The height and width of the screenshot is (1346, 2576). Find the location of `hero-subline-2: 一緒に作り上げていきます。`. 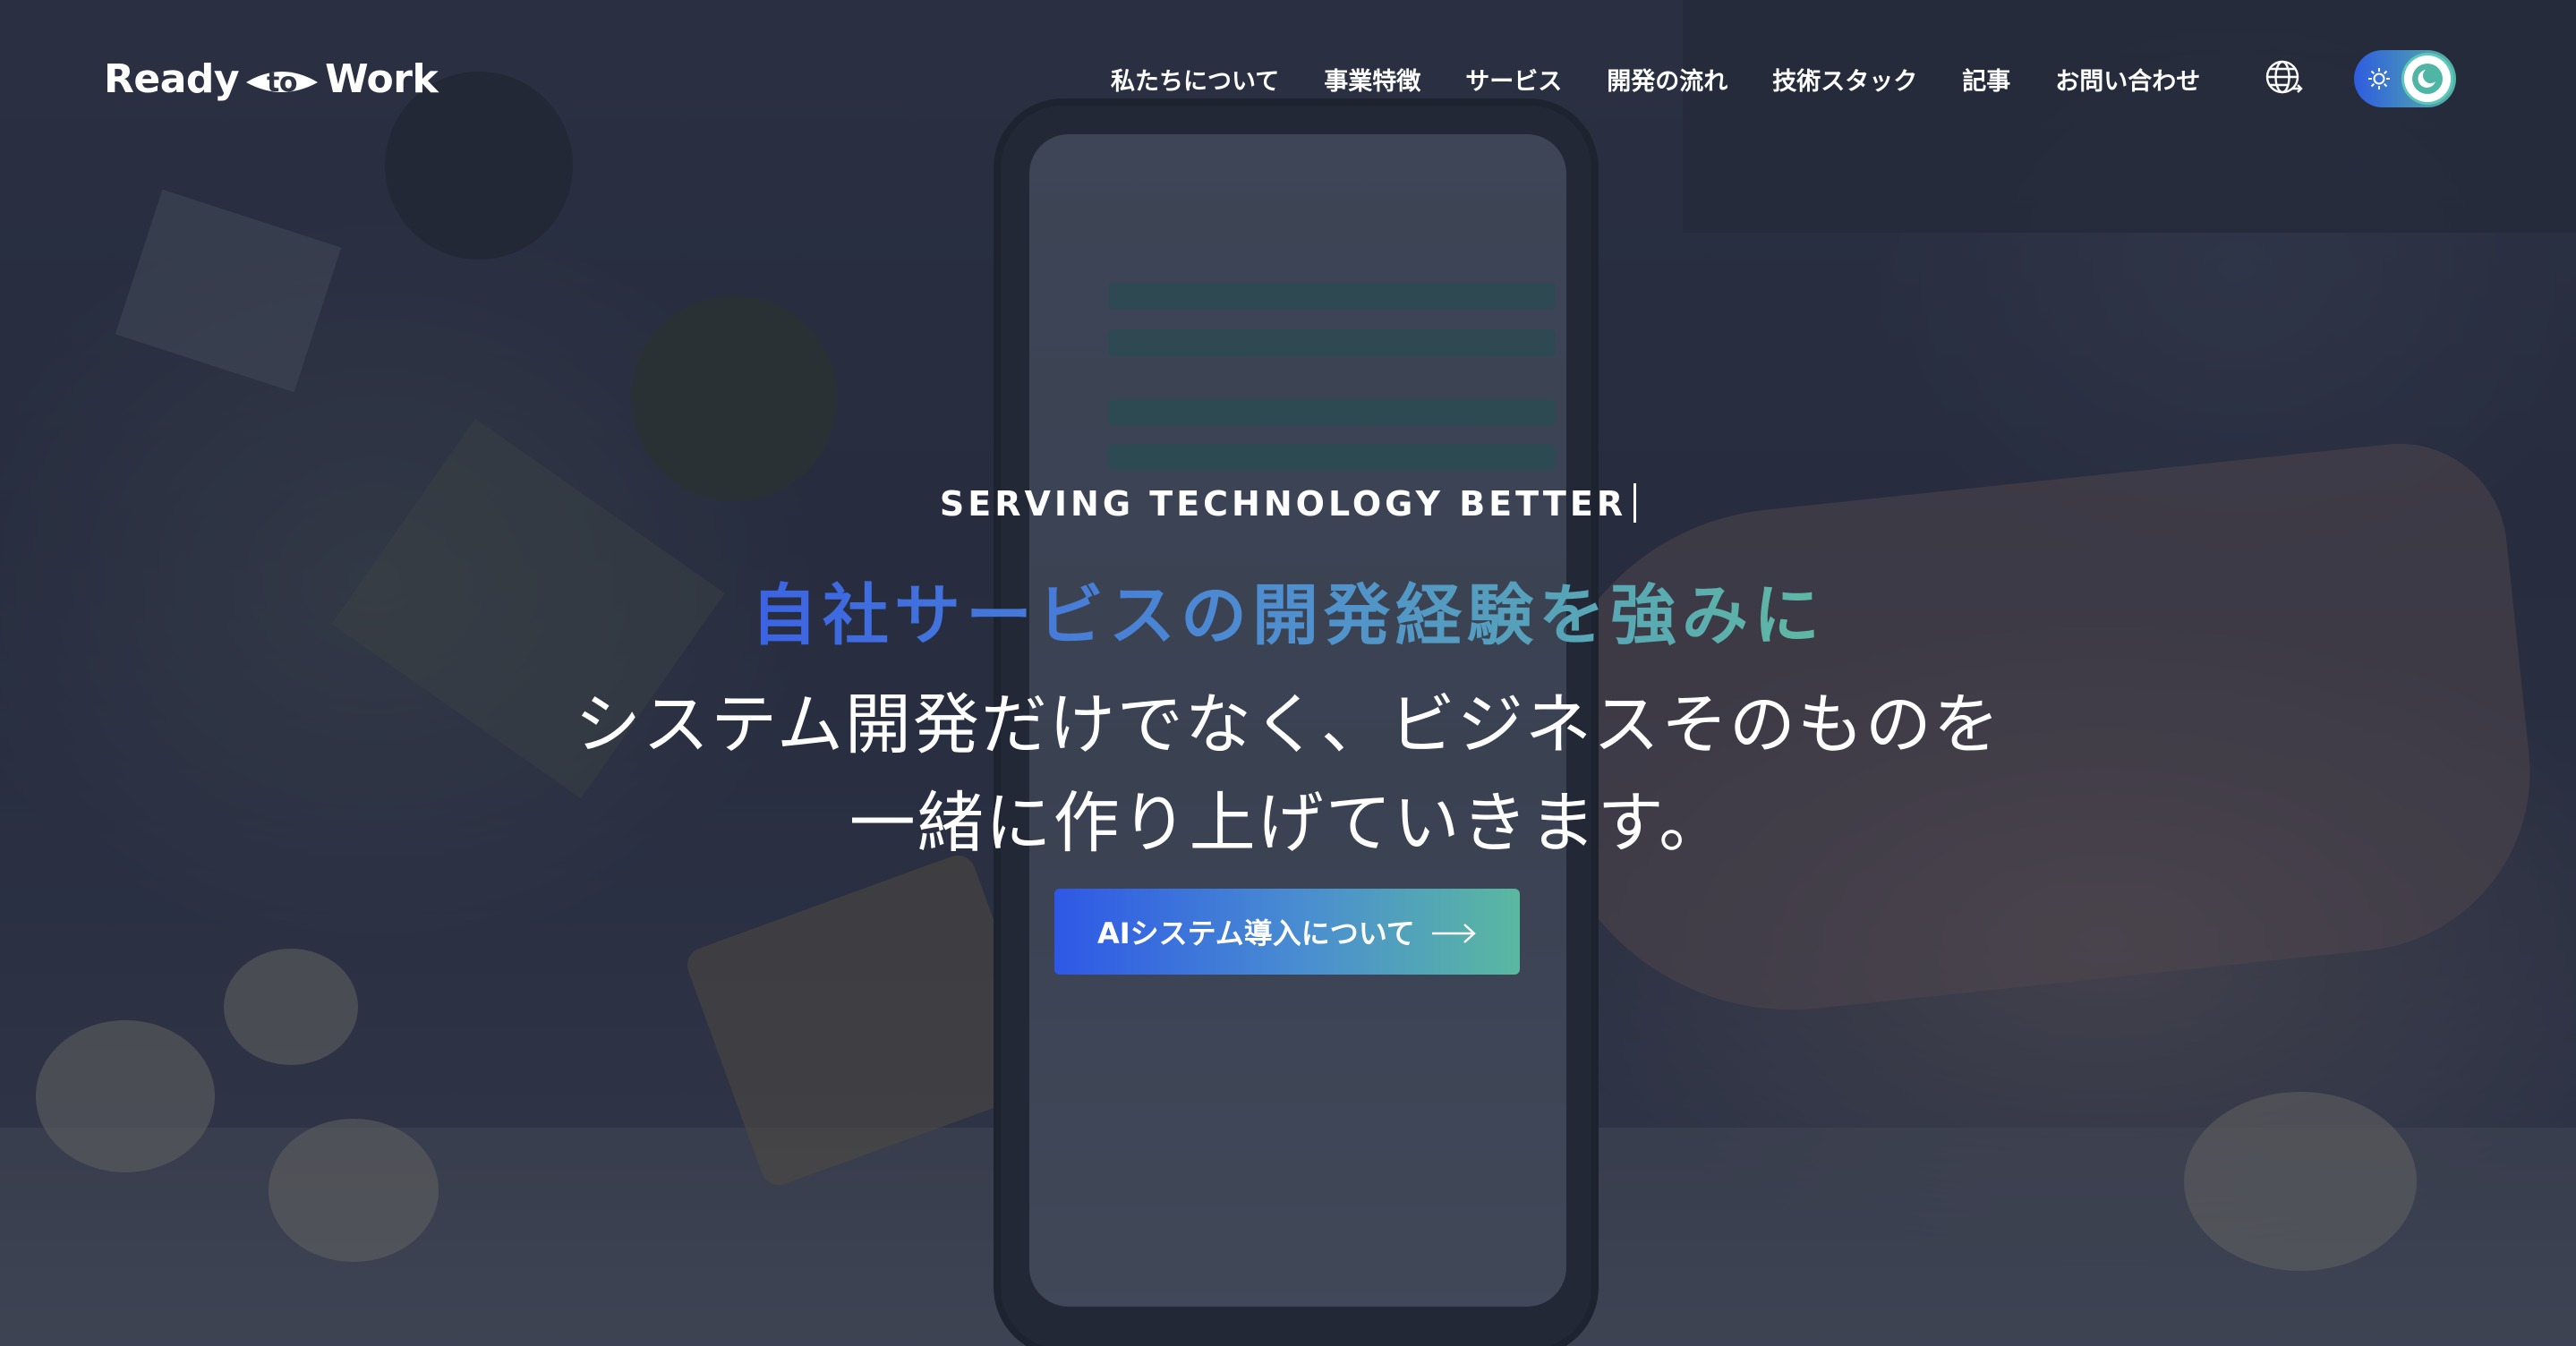

hero-subline-2: 一緒に作り上げていきます。 is located at coordinates (1288, 824).